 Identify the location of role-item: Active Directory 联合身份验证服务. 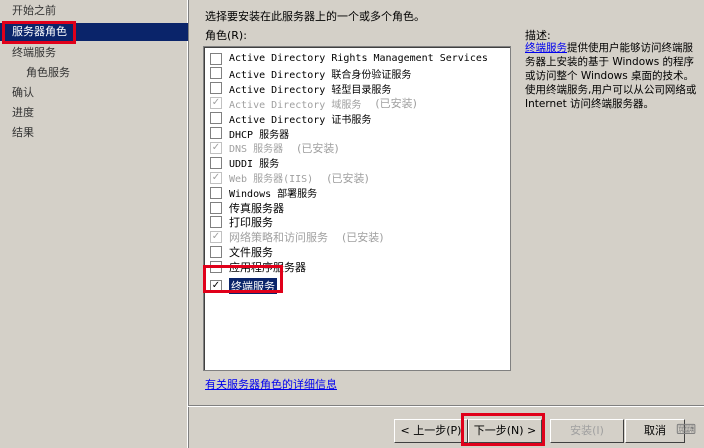
(310, 73).